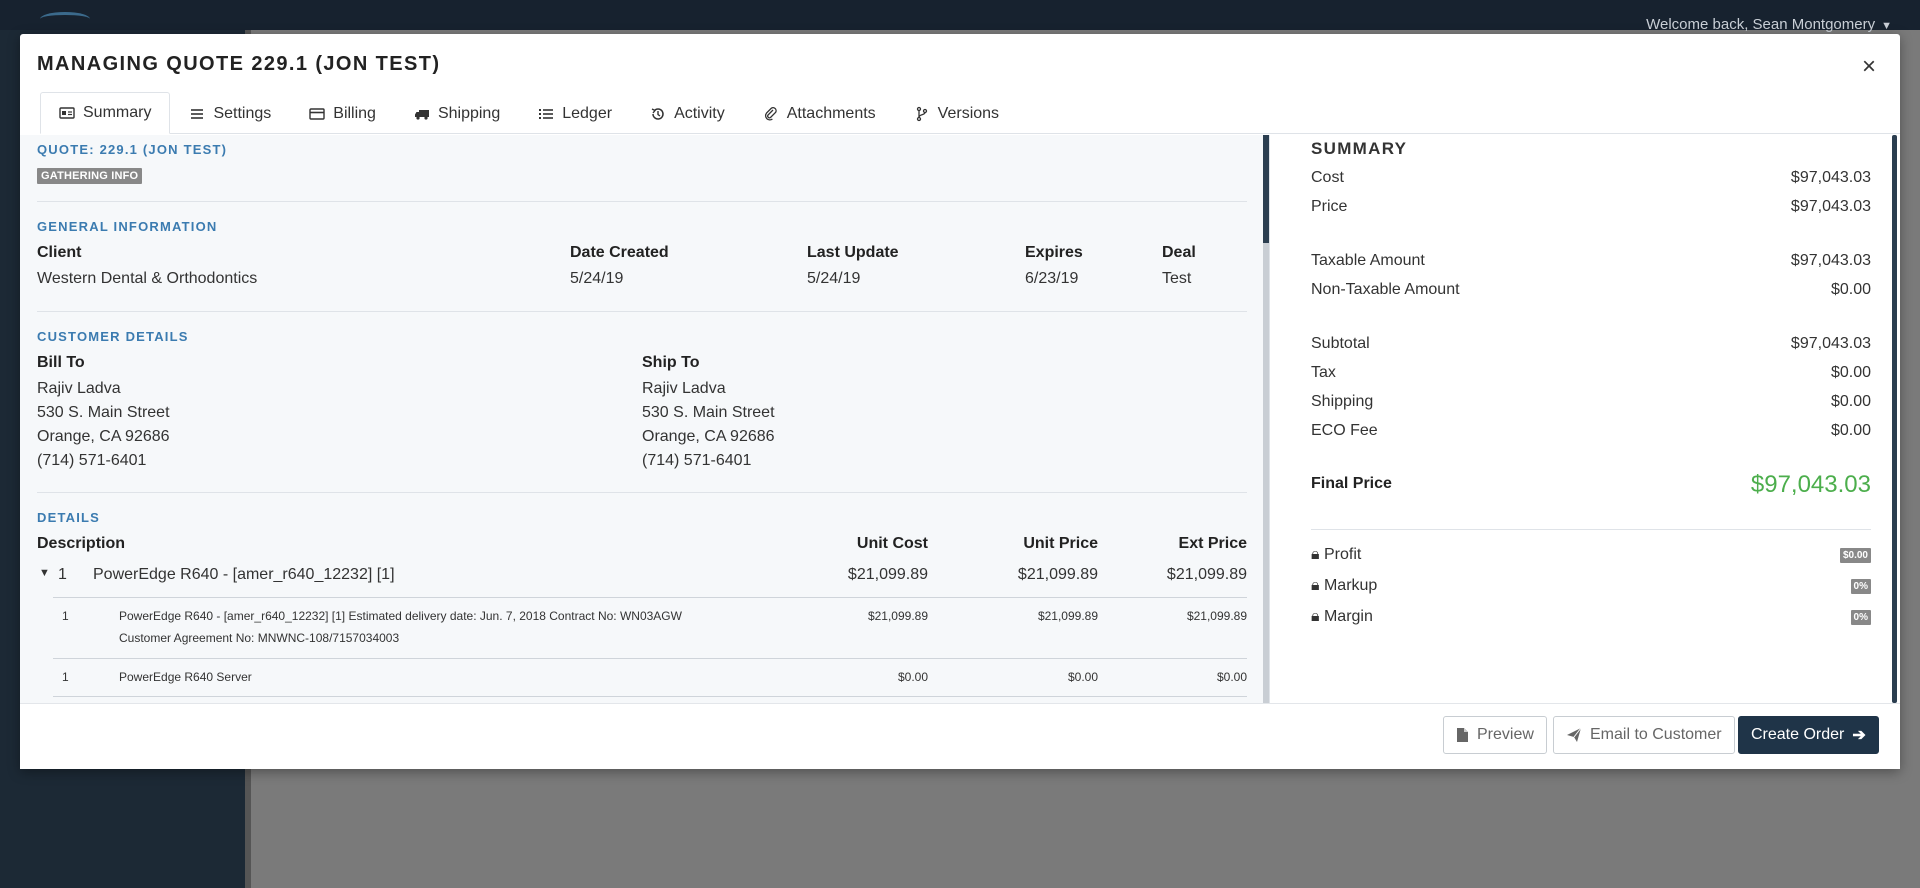  Describe the element at coordinates (239, 64) in the screenshot. I see `modal-title: MANAGING QUOTE 229.1 (JON TEST)` at that location.